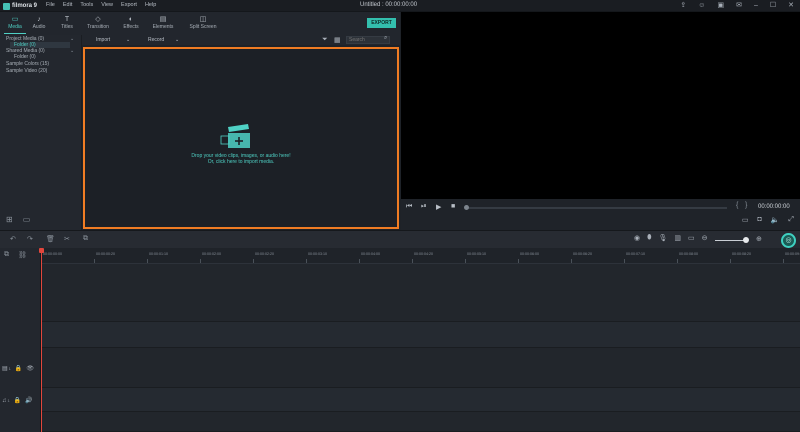 The height and width of the screenshot is (432, 800). What do you see at coordinates (337, 40) in the screenshot?
I see `grid-view-icon: ▦` at bounding box center [337, 40].